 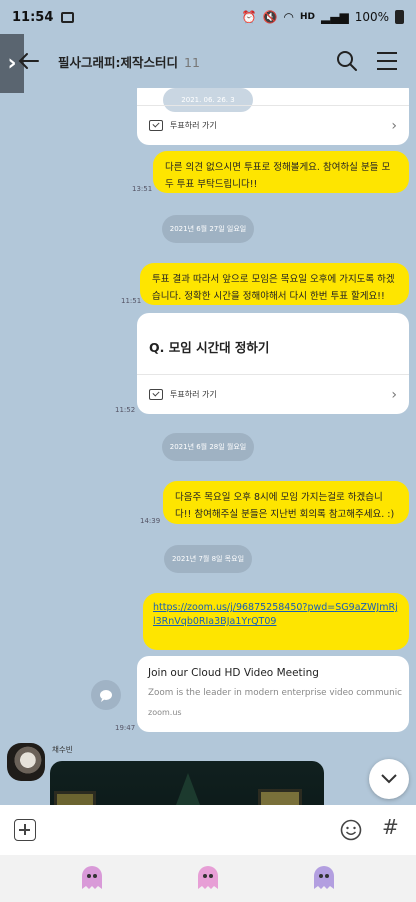 What do you see at coordinates (33, 17) in the screenshot?
I see `status-time: 11:54` at bounding box center [33, 17].